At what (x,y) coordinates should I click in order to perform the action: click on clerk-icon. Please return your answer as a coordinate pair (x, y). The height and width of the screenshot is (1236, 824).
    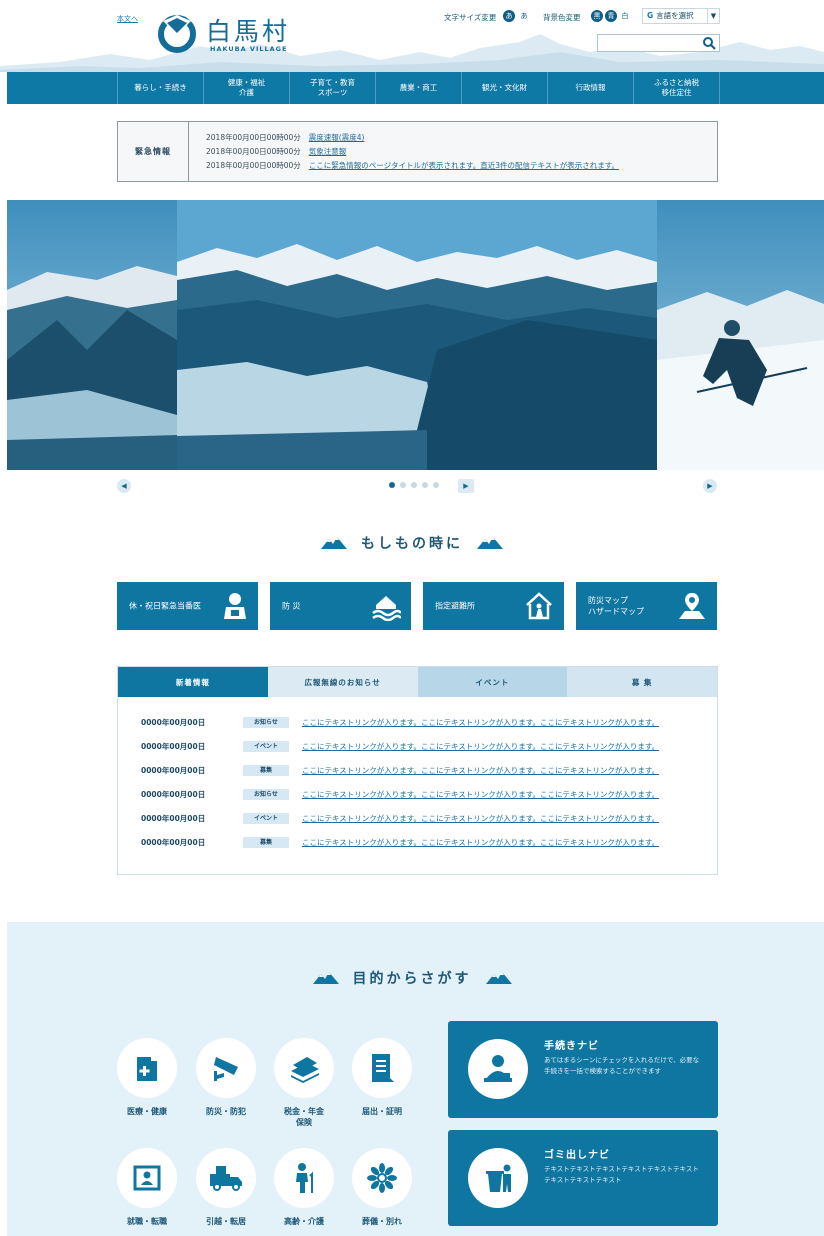
    Looking at the image, I should click on (498, 1068).